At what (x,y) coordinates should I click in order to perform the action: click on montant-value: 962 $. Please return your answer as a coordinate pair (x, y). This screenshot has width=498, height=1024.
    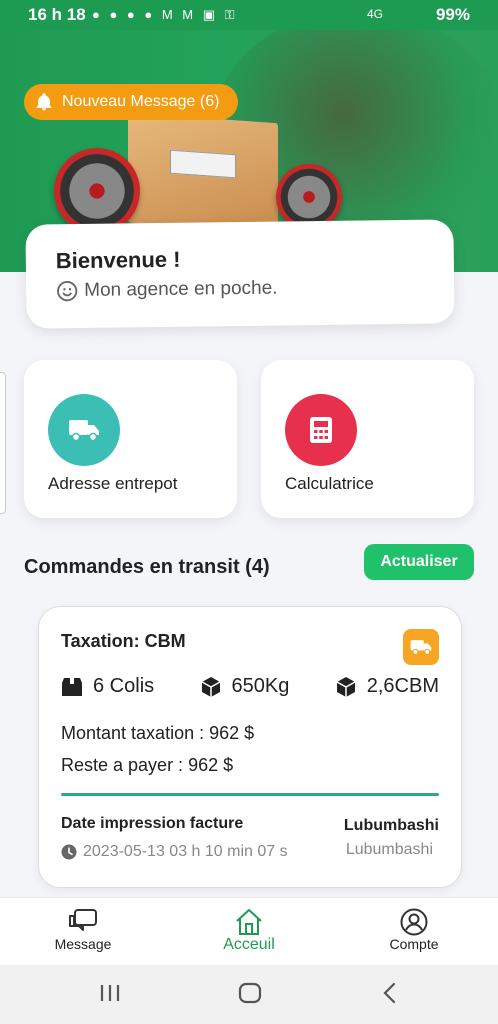
    Looking at the image, I should click on (232, 733).